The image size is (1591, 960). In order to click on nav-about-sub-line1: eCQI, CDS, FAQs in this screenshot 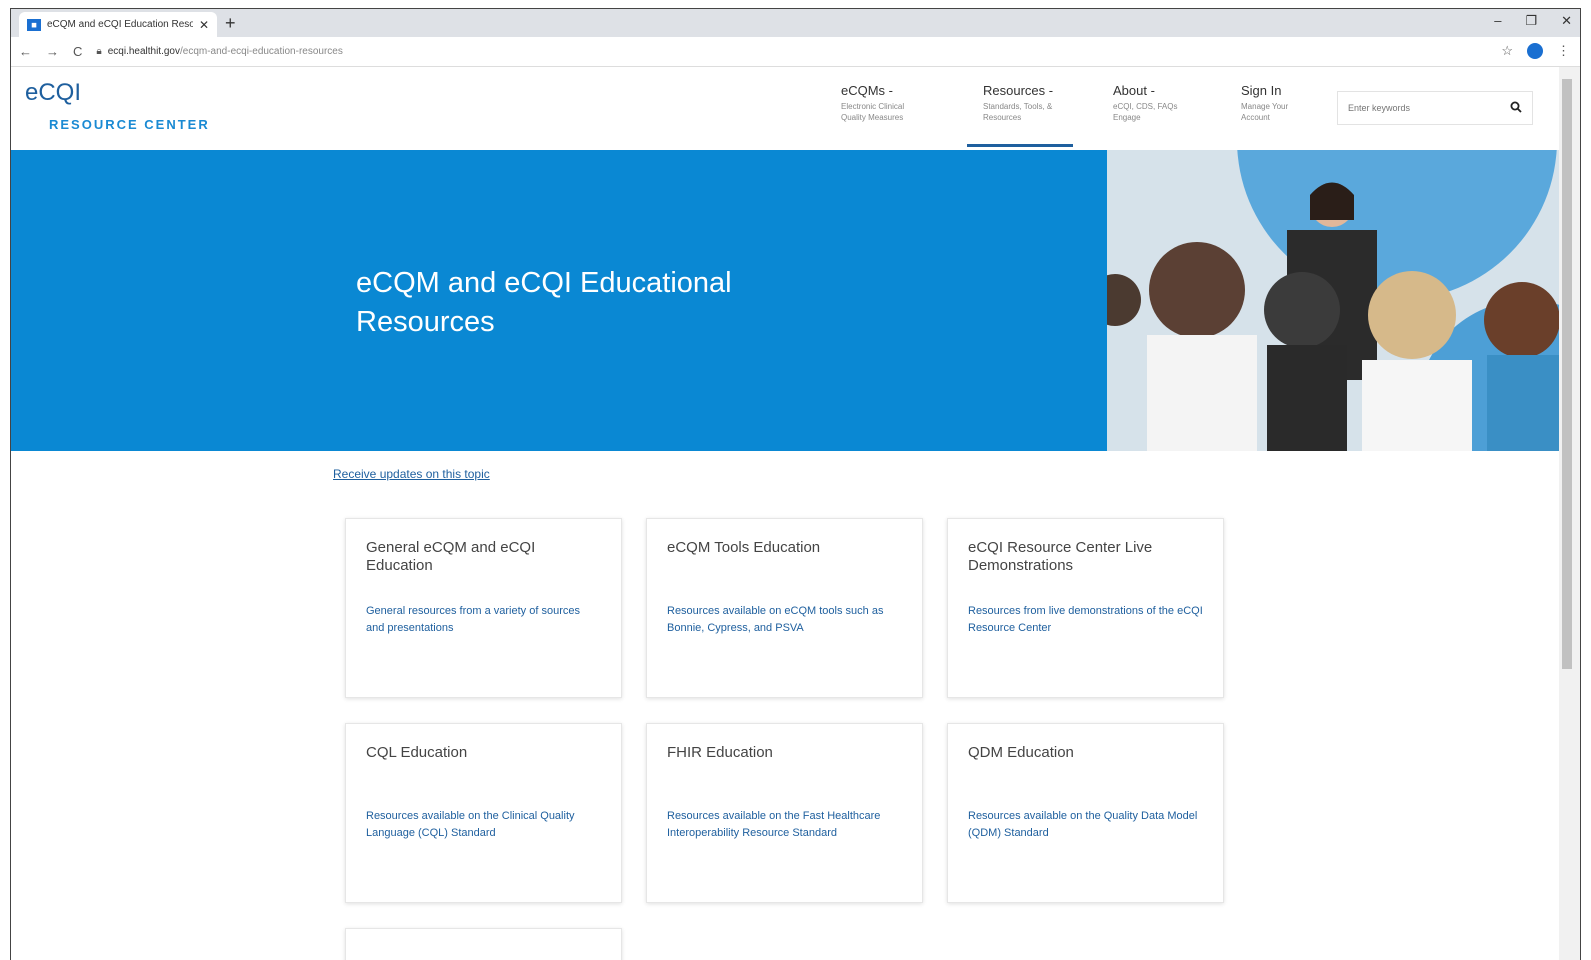, I will do `click(1145, 106)`.